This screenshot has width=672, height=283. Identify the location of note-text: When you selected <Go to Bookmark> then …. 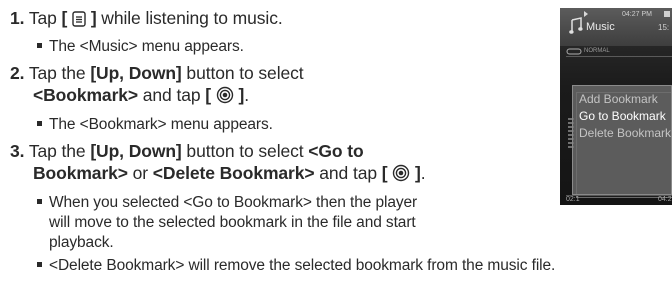
(233, 202).